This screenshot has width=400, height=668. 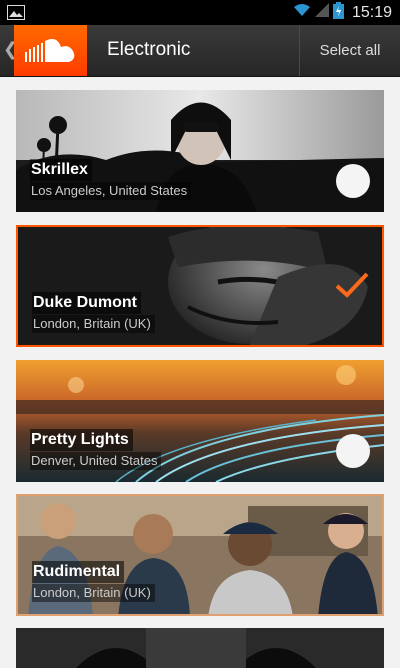 What do you see at coordinates (96, 461) in the screenshot?
I see `artist-location: Denver, United States` at bounding box center [96, 461].